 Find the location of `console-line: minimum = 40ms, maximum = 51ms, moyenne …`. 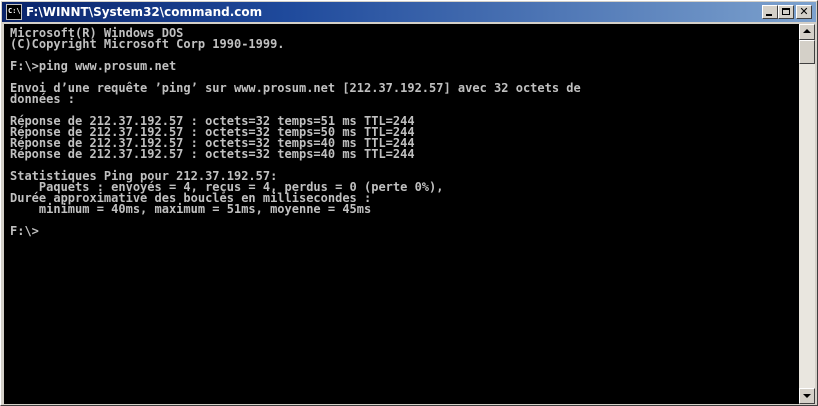

console-line: minimum = 40ms, maximum = 51ms, moyenne … is located at coordinates (191, 209).